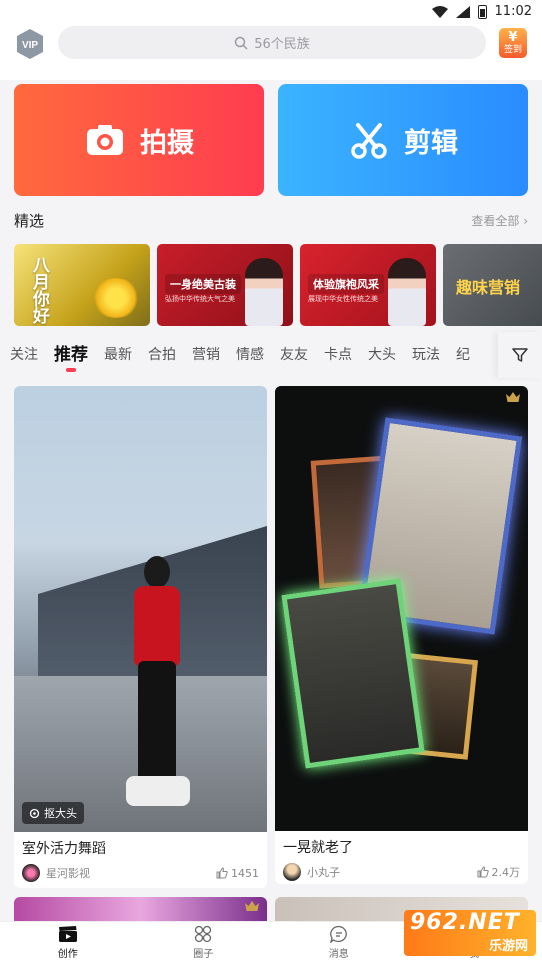 This screenshot has width=542, height=963. I want to click on likes: 1451, so click(237, 873).